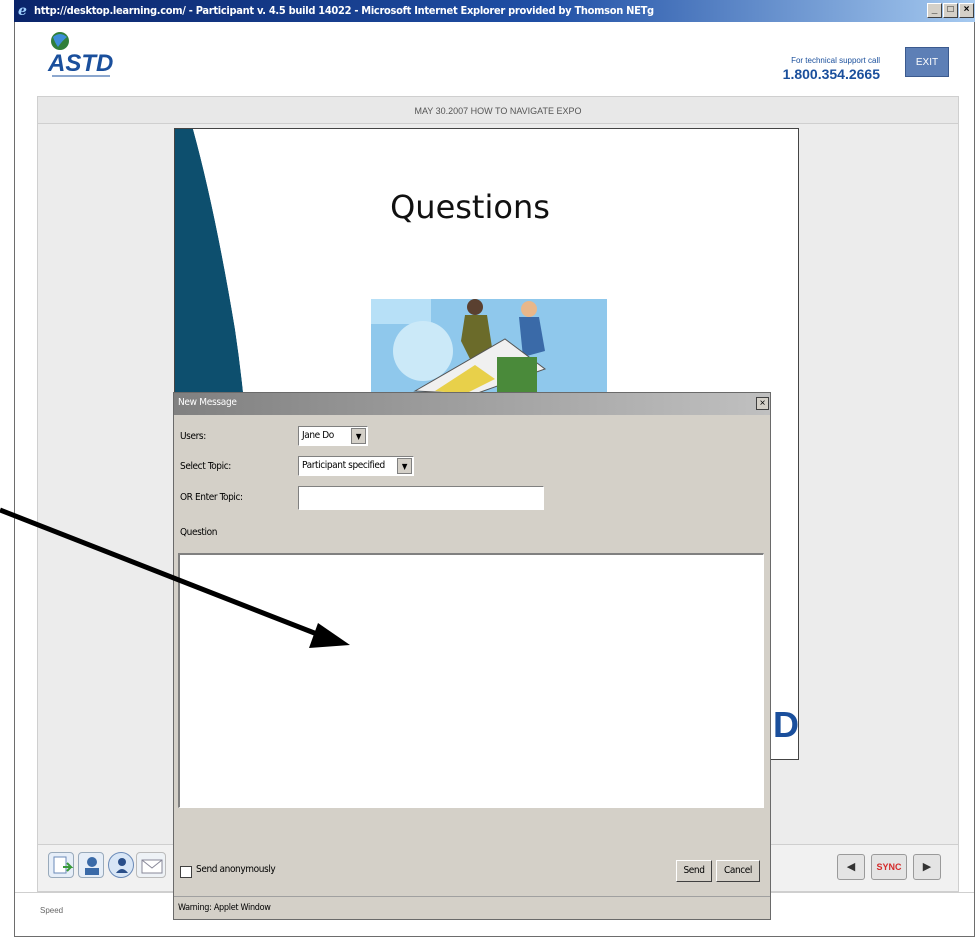  Describe the element at coordinates (498, 110) in the screenshot. I see `session-title: MAY 30.2007 HOW TO NAVIGATE EXPO` at that location.